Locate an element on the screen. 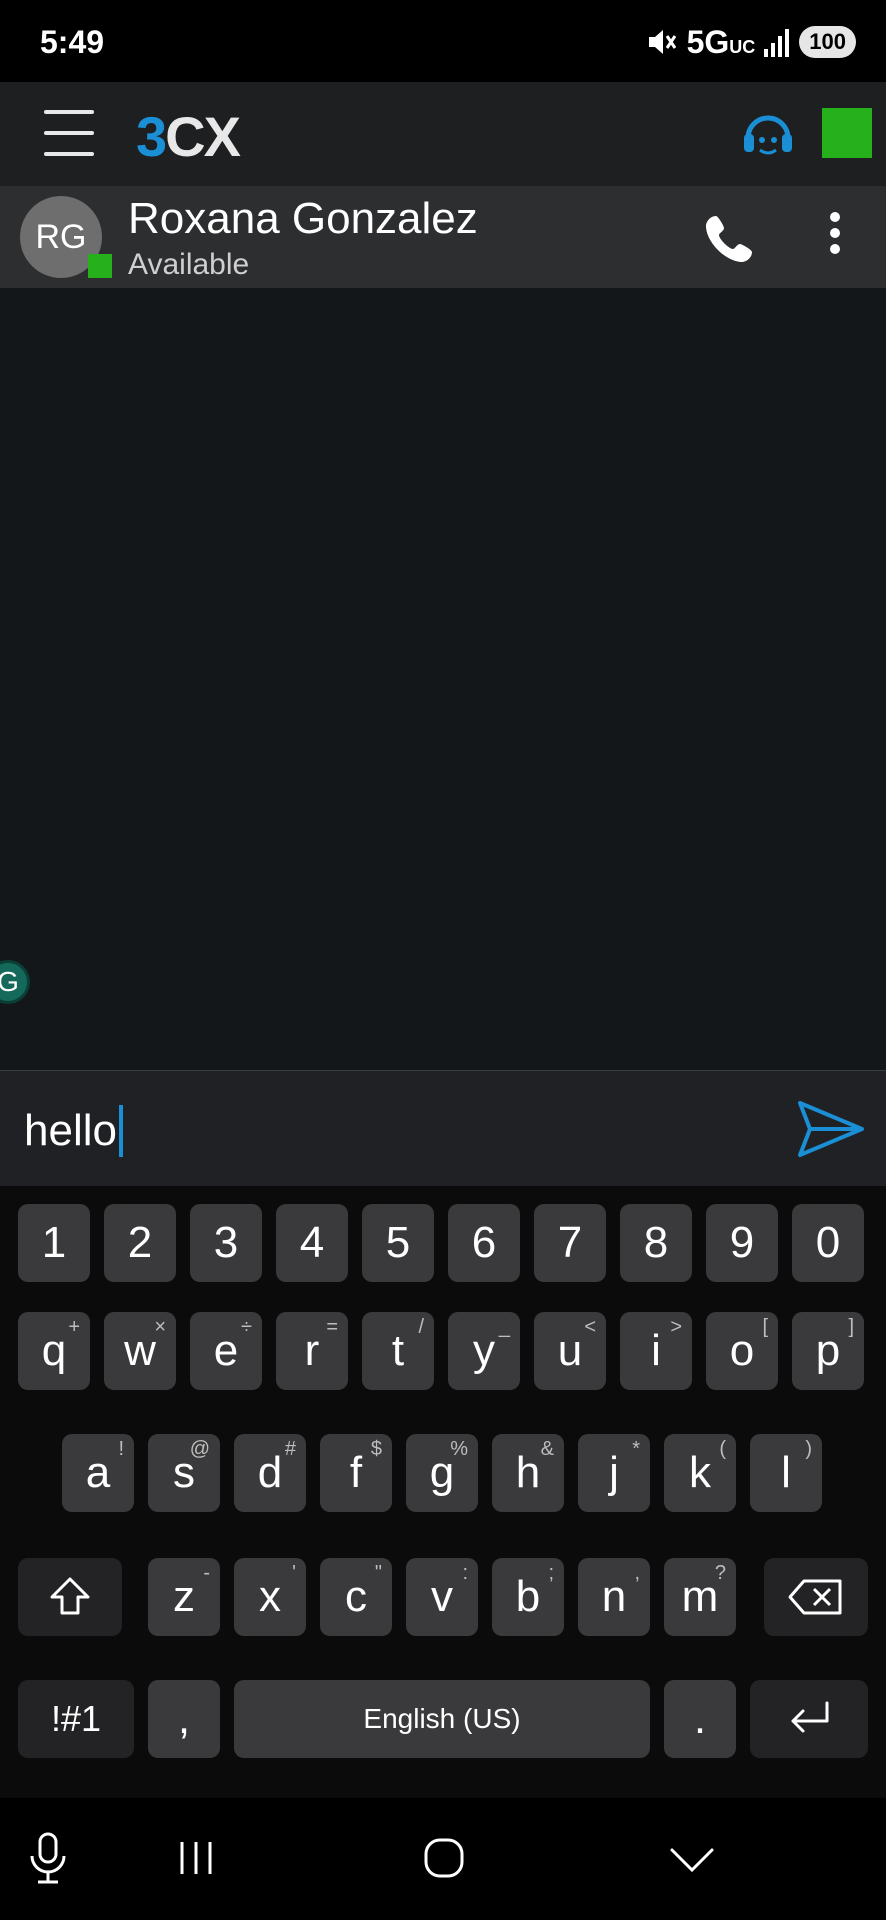  key-j-label: j is located at coordinates (614, 1472).